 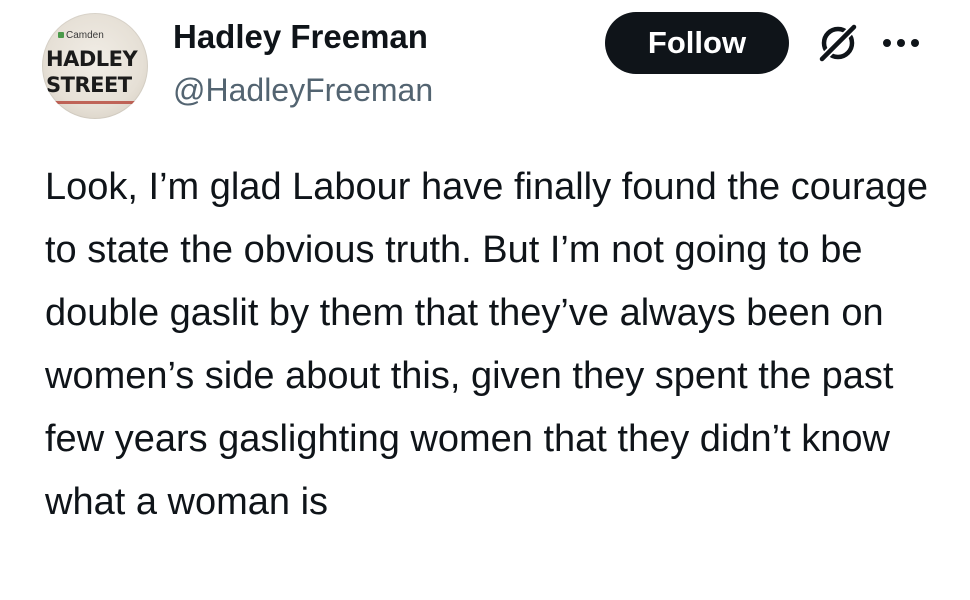 I want to click on avatar-sign-line2: STREET, so click(x=89, y=85).